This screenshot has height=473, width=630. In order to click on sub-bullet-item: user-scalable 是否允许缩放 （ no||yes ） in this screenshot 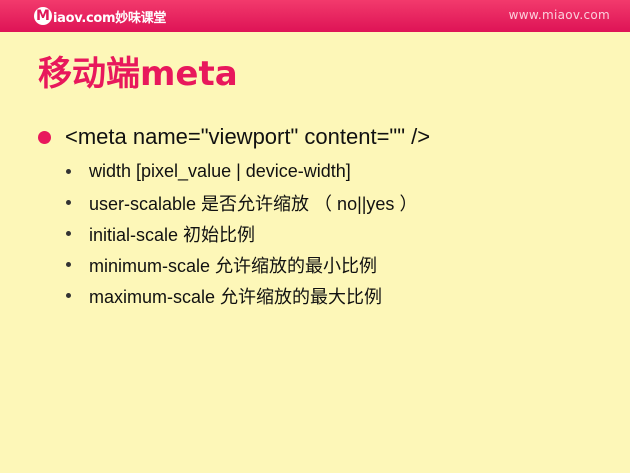, I will do `click(241, 202)`.